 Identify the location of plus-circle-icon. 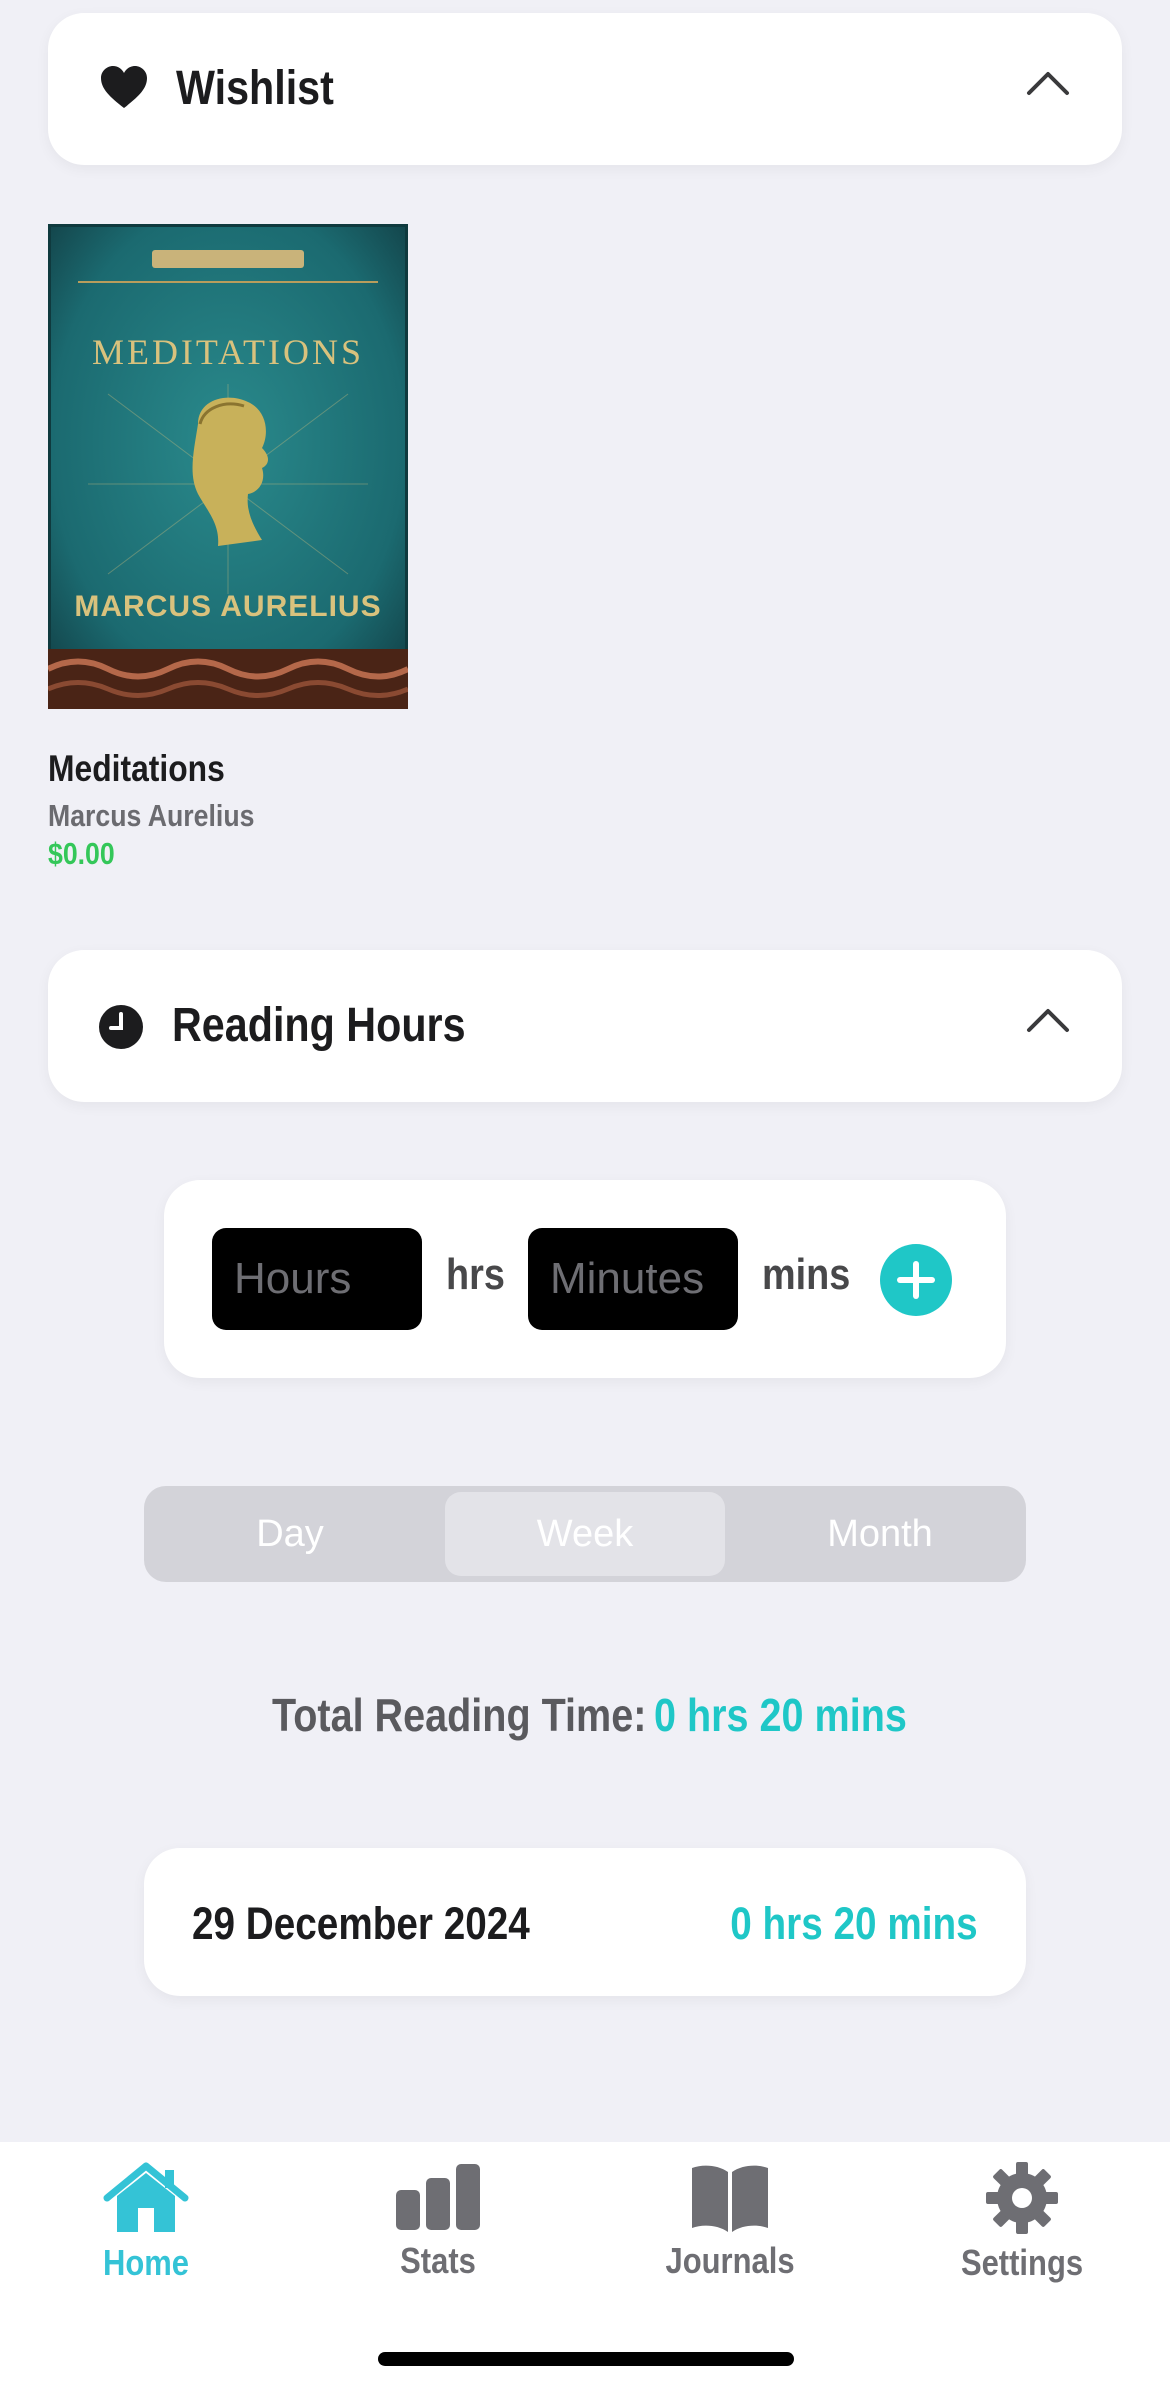
(916, 1280).